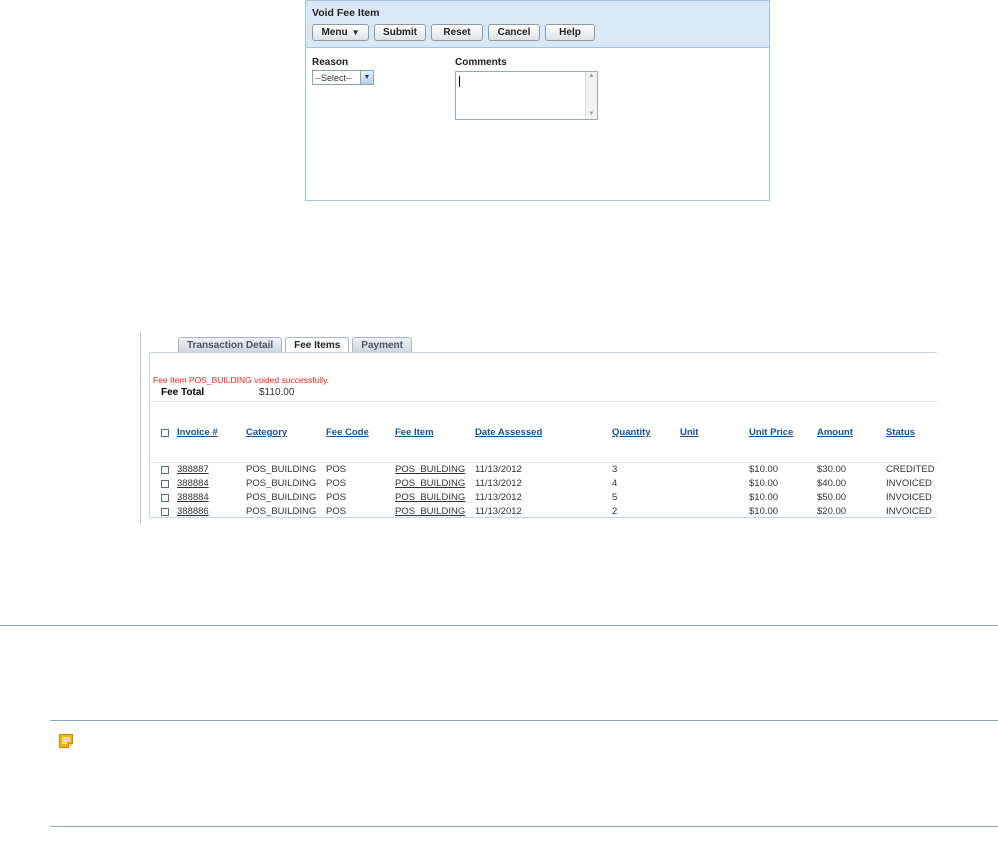 The image size is (998, 855). Describe the element at coordinates (591, 76) in the screenshot. I see `scroll-up-icon: ▲` at that location.